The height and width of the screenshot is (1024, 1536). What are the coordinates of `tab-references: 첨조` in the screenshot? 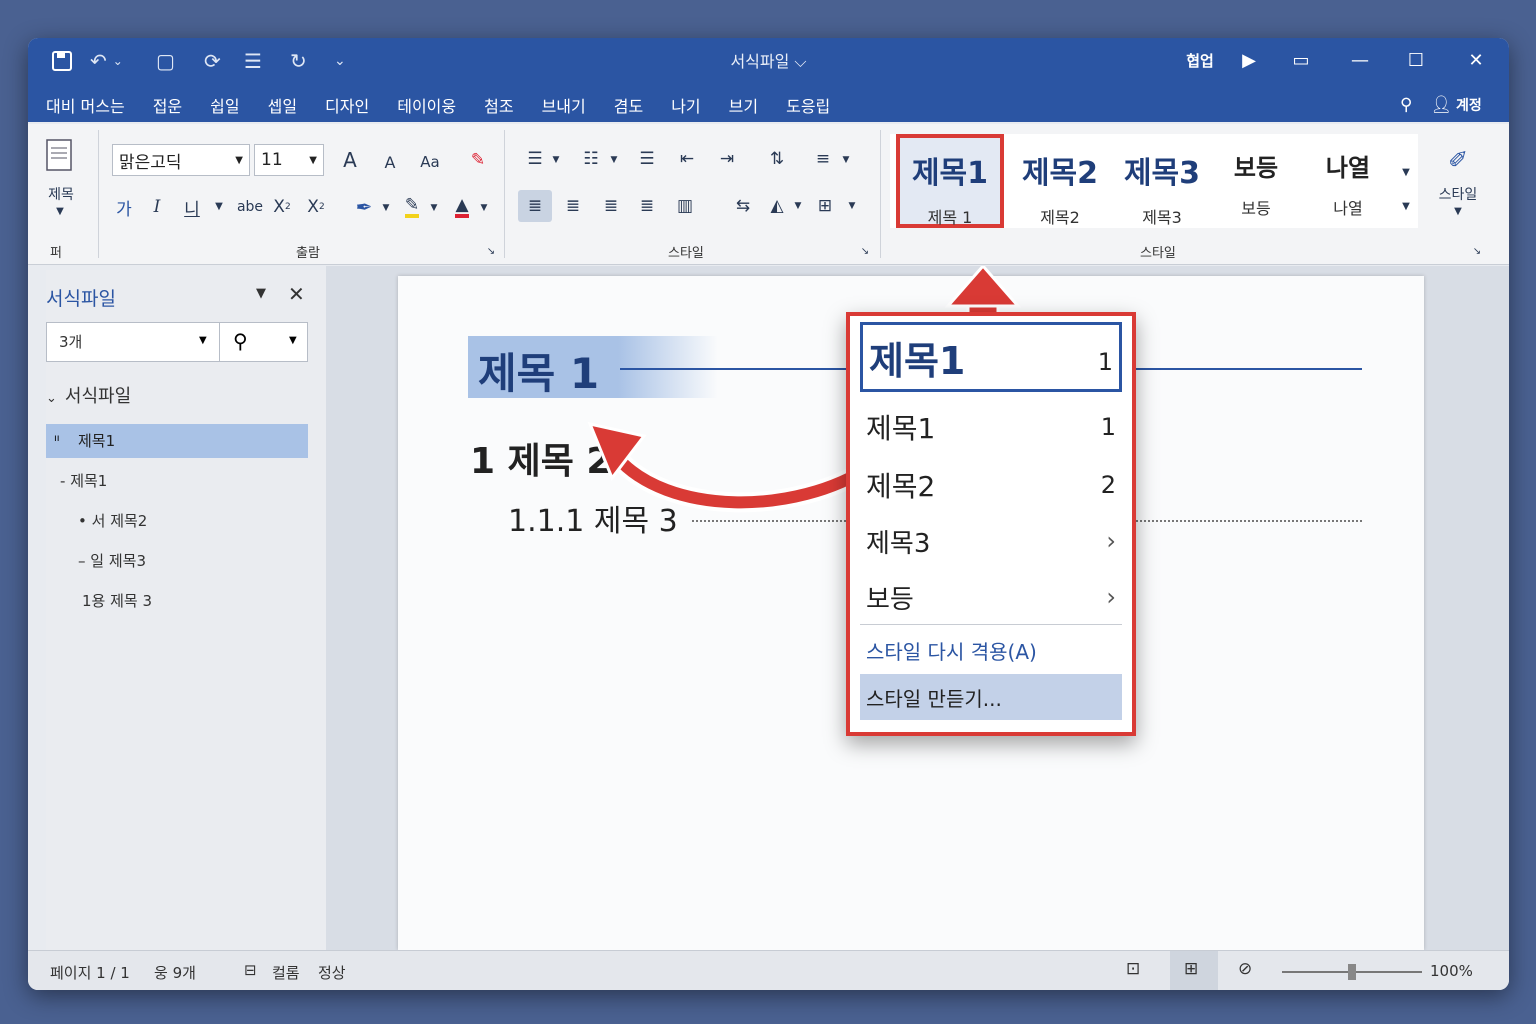 It's located at (498, 105).